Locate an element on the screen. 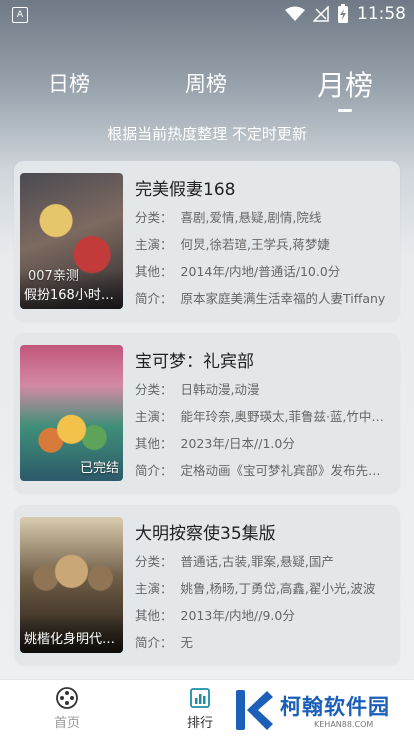 The width and height of the screenshot is (414, 736). category-value: 日韩动漫,动漫 is located at coordinates (220, 389).